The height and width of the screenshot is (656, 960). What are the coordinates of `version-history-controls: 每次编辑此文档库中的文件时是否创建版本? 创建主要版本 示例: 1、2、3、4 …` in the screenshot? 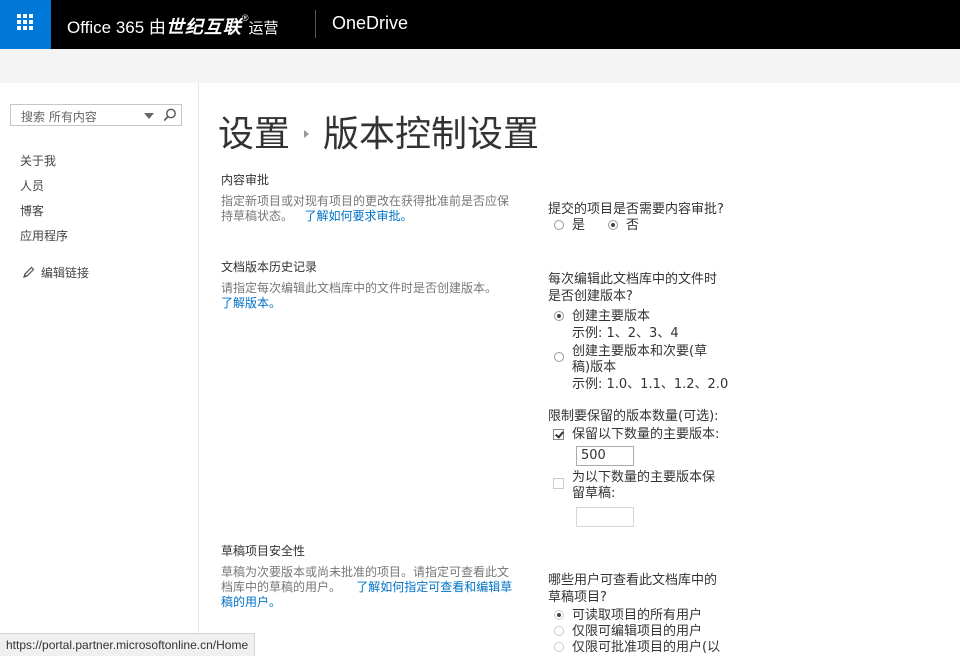 It's located at (638, 399).